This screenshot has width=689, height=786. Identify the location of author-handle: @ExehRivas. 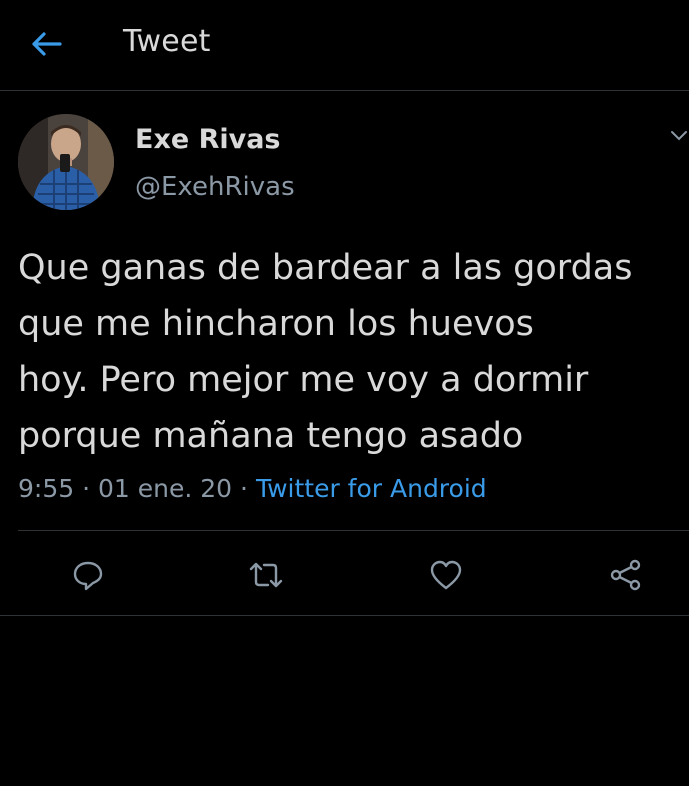
(215, 187).